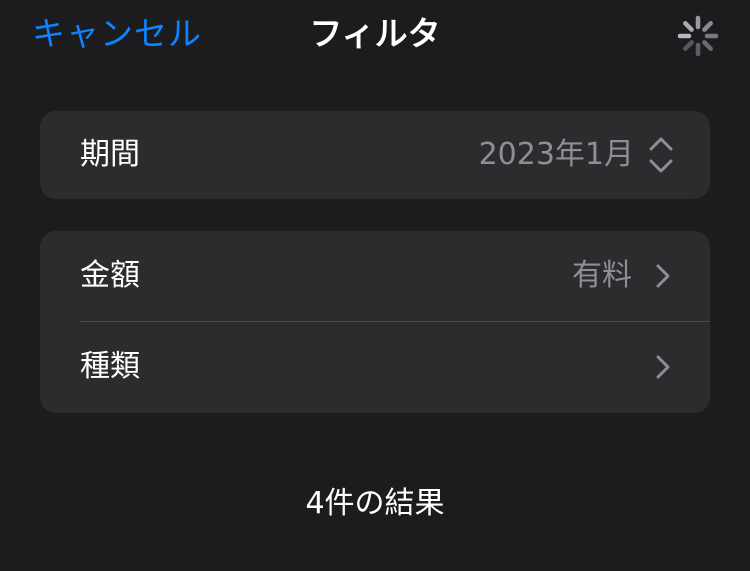  I want to click on navigation-bar: キャンセル フィルタ, so click(375, 36).